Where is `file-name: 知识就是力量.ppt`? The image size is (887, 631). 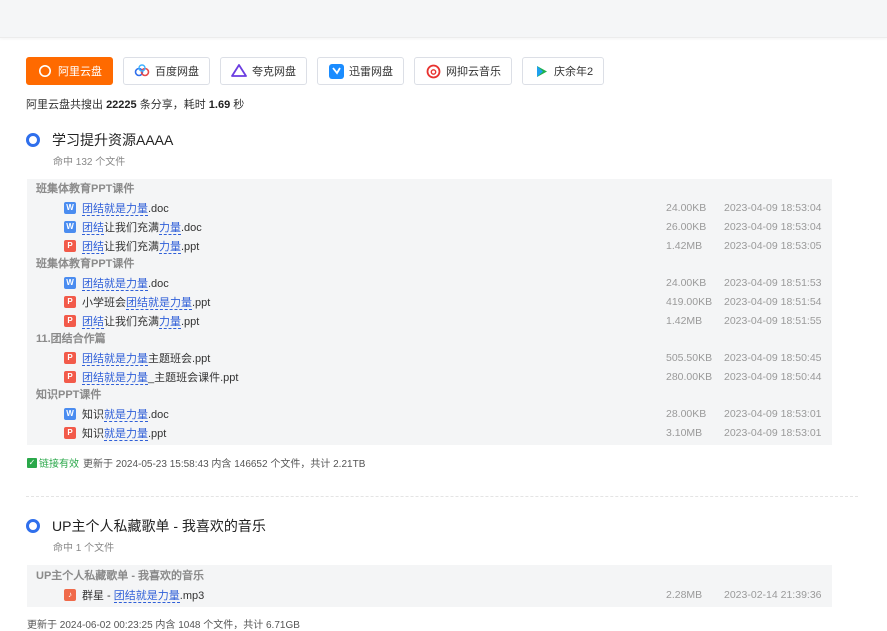 file-name: 知识就是力量.ppt is located at coordinates (124, 433).